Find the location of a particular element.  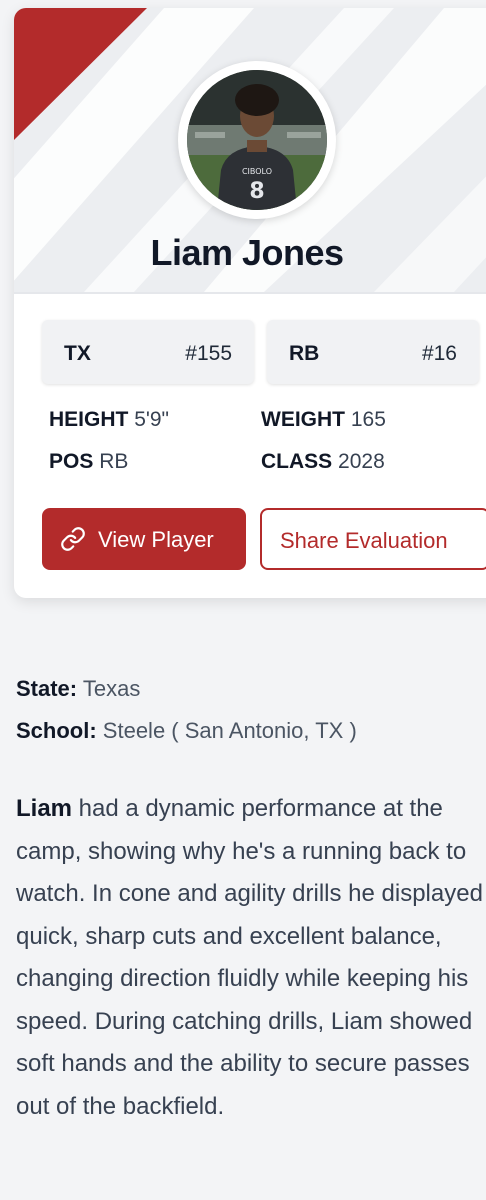

player-photo: CIBOLO 8 is located at coordinates (257, 140).